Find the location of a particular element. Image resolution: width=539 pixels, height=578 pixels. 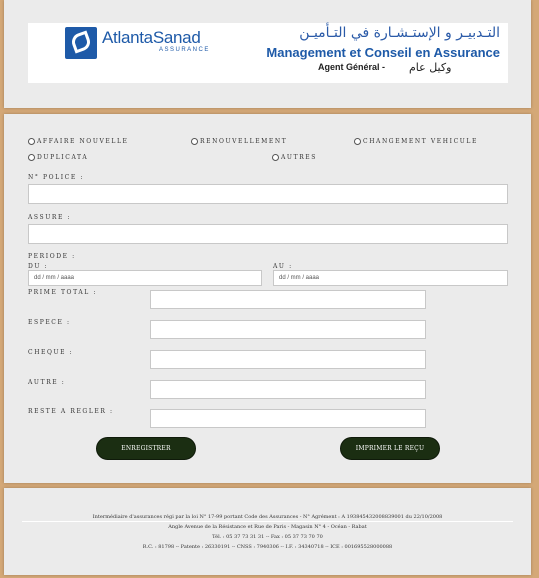

radio-label: CHANGEMENT VEHICULE is located at coordinates (420, 141).